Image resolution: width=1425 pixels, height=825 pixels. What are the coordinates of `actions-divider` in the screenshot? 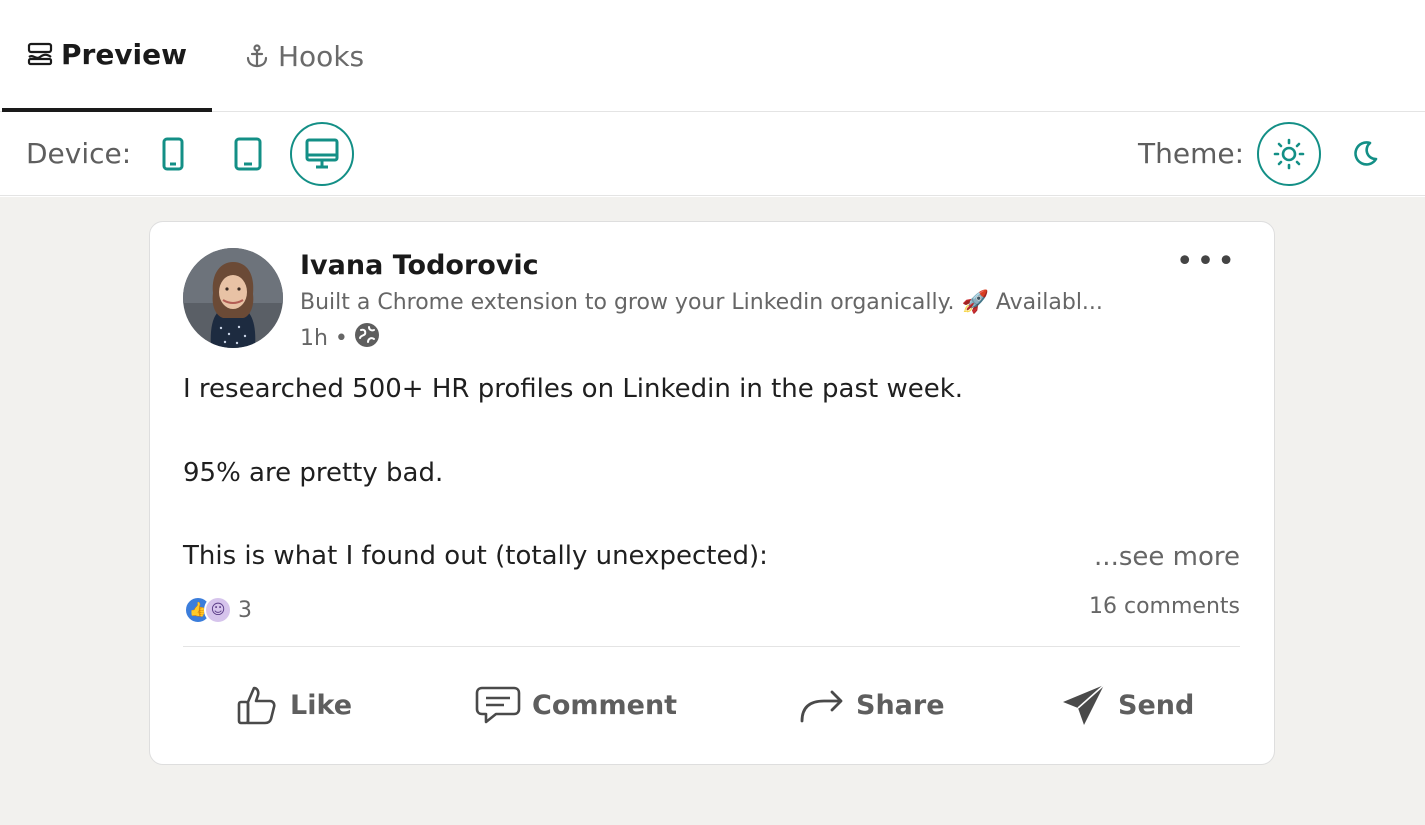 It's located at (711, 646).